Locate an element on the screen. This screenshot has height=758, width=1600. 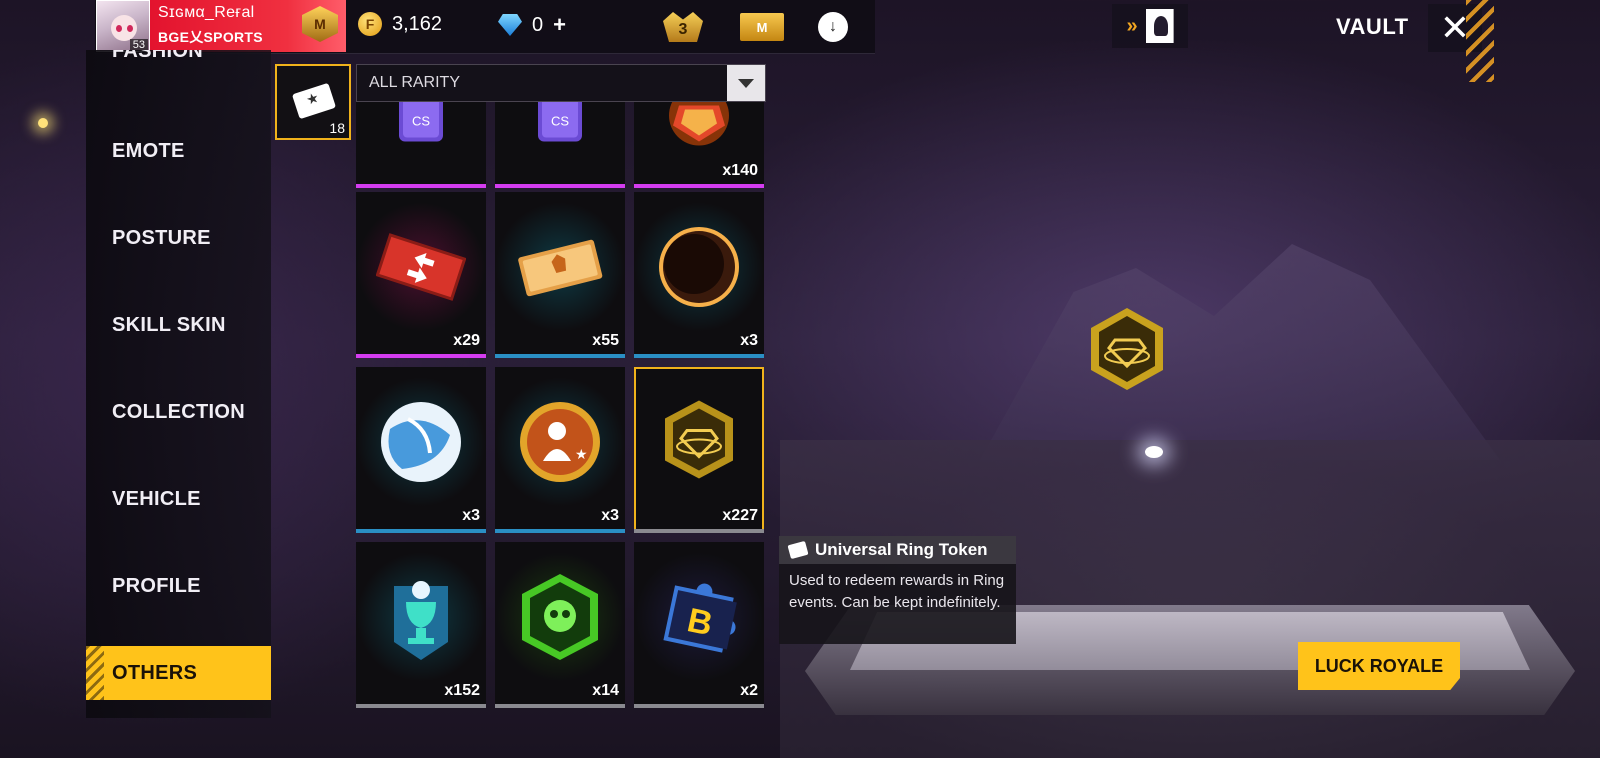
avatar-face is located at coordinates (124, 28).